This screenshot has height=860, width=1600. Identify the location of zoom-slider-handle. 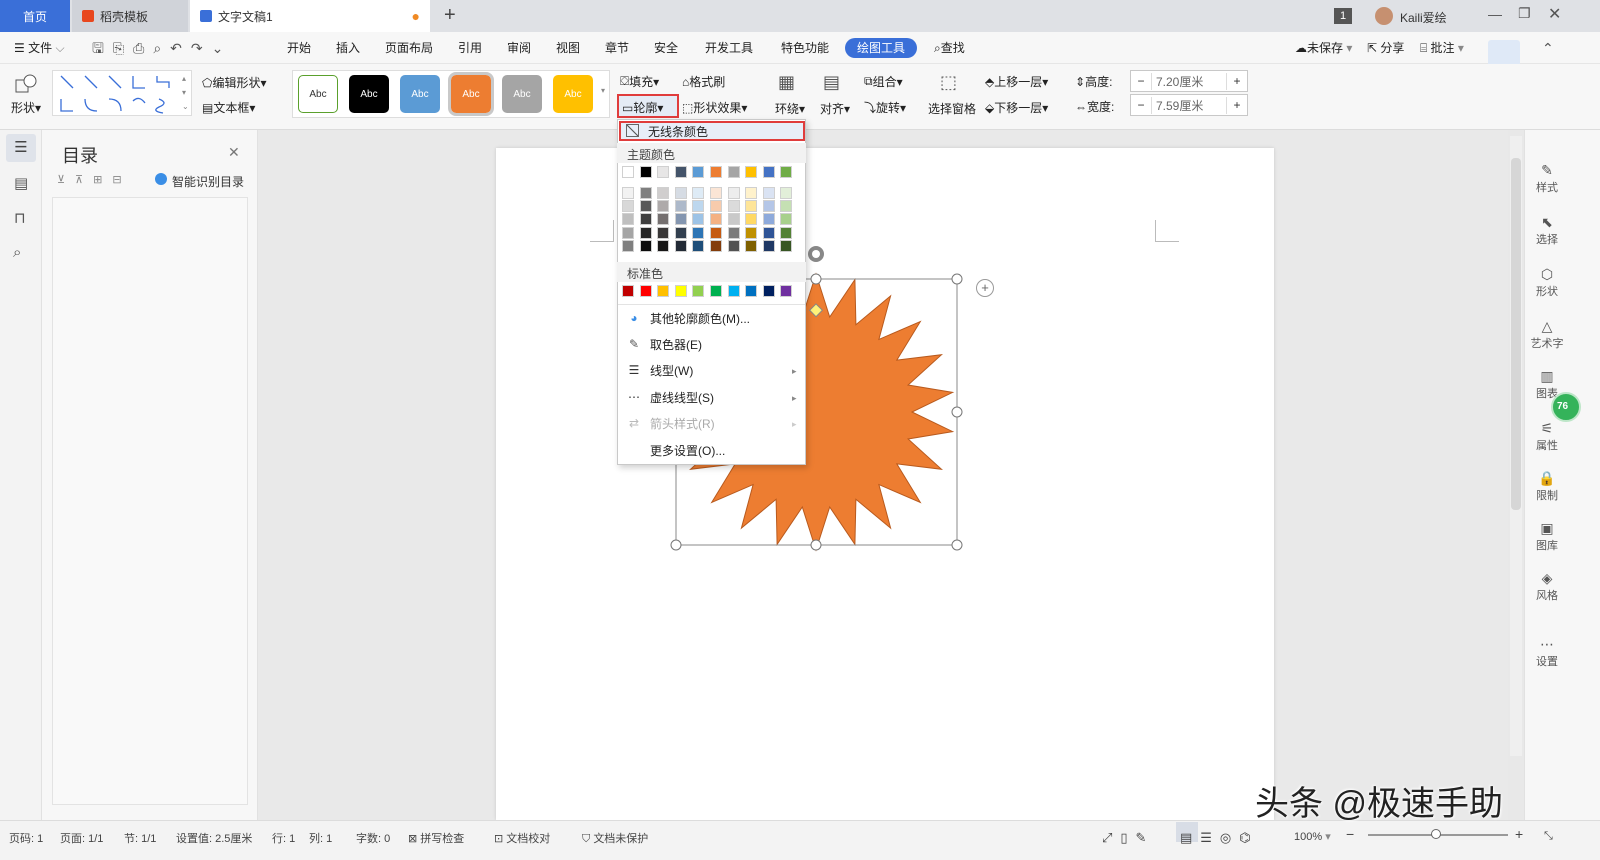
(1436, 834).